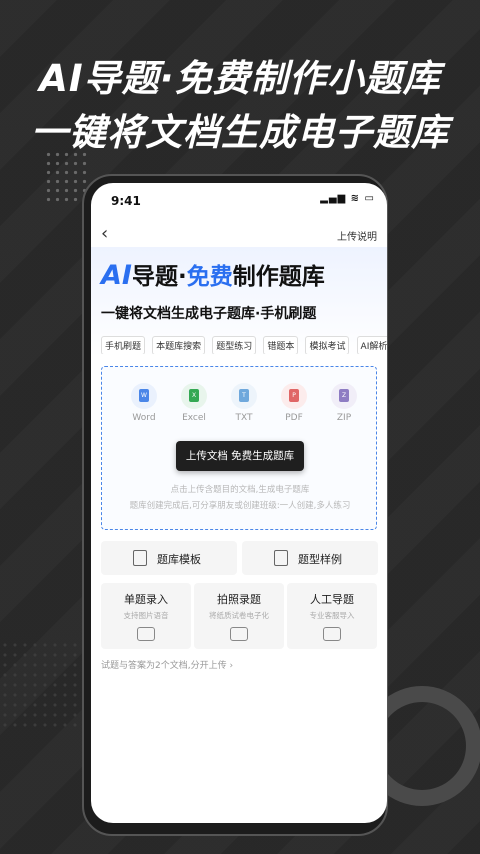  Describe the element at coordinates (239, 200) in the screenshot. I see `status-bar: 9:41 ▂▄▆ ≋ ▭` at that location.